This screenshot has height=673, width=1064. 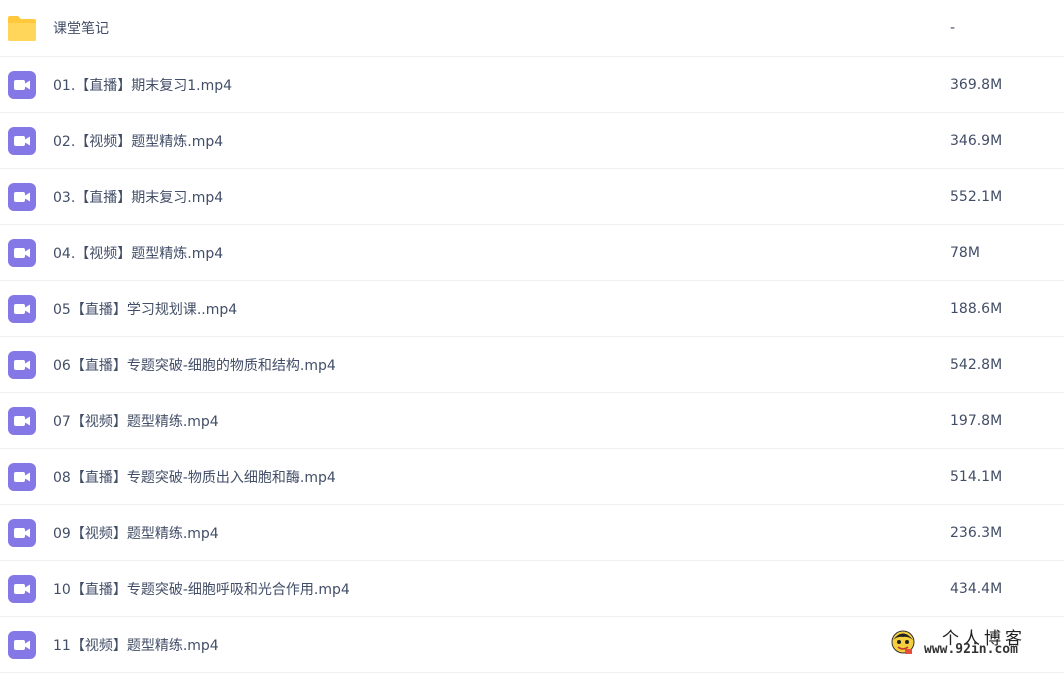 What do you see at coordinates (201, 589) in the screenshot?
I see `file-name: 10【直播】专题突破-细胞呼吸和光合作用.mp4` at bounding box center [201, 589].